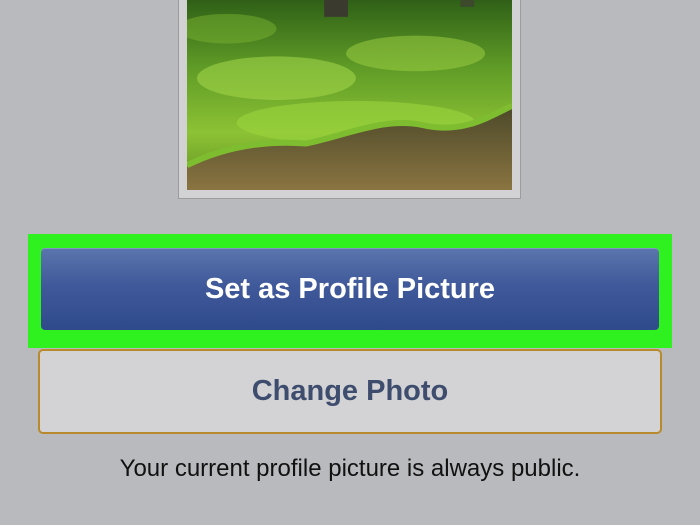  Describe the element at coordinates (350, 391) in the screenshot. I see `change-photo-button: Change Photo` at that location.